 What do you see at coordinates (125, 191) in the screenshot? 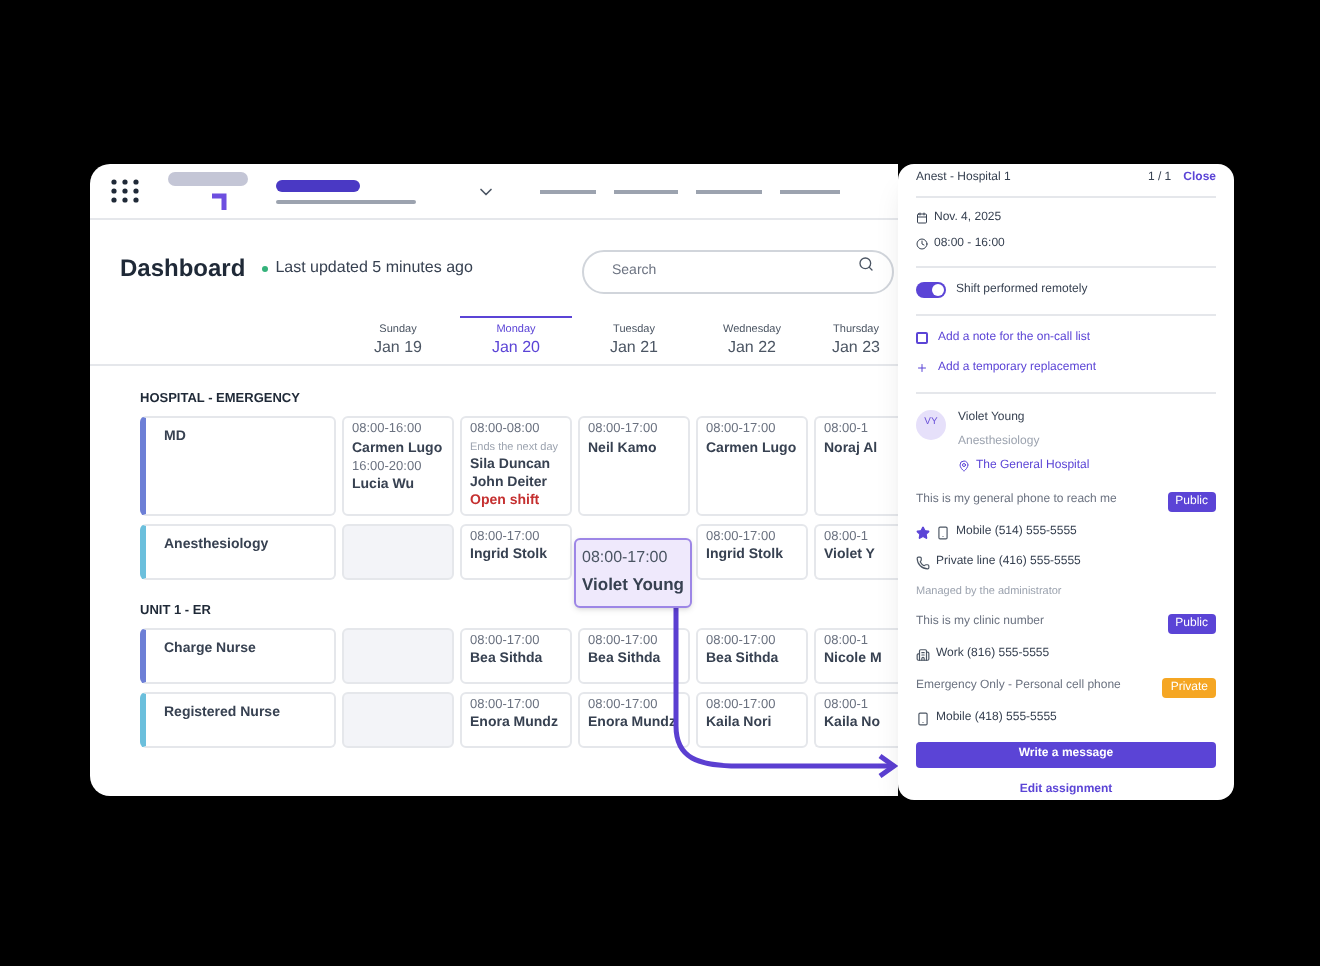
I see `app-grid-icon` at bounding box center [125, 191].